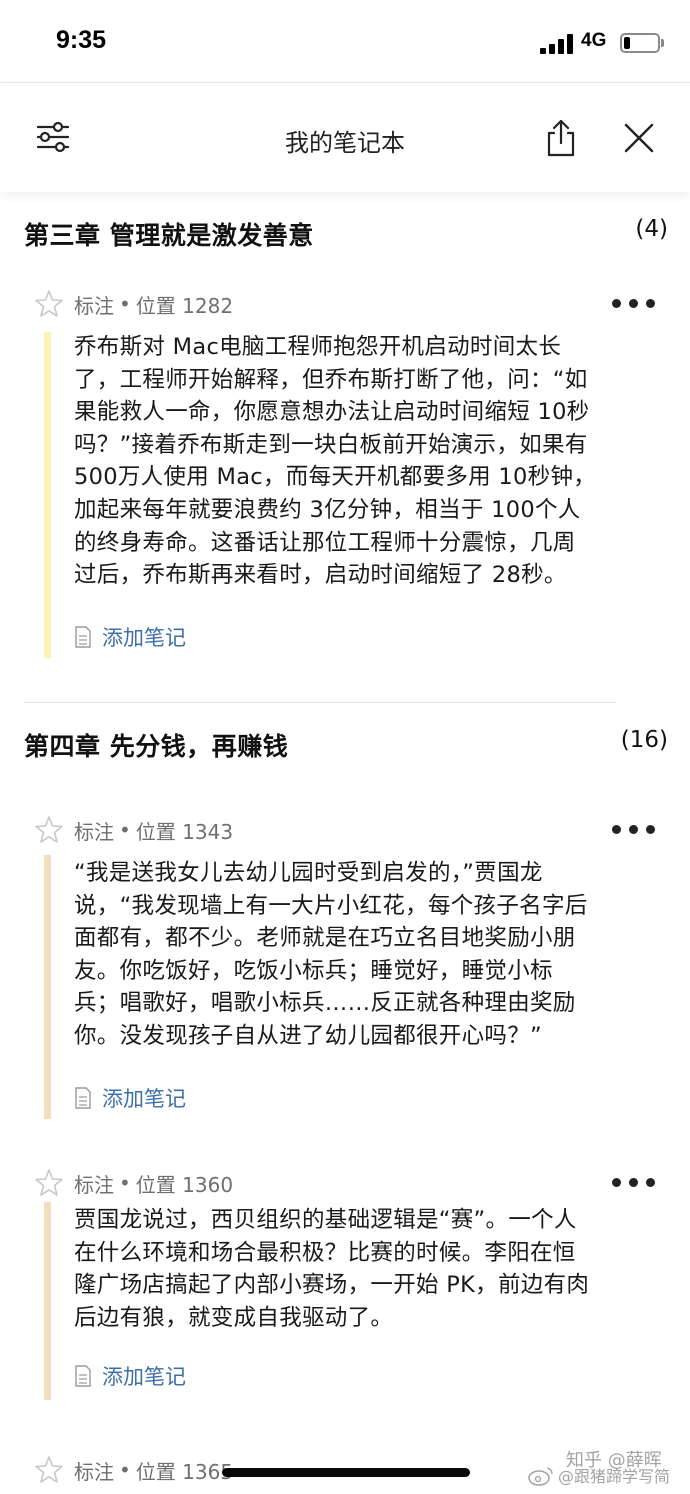 Image resolution: width=690 pixels, height=1494 pixels. What do you see at coordinates (332, 412) in the screenshot?
I see `text-line: 果能救人一命，你愿意想办法让启动时间缩短 10秒` at bounding box center [332, 412].